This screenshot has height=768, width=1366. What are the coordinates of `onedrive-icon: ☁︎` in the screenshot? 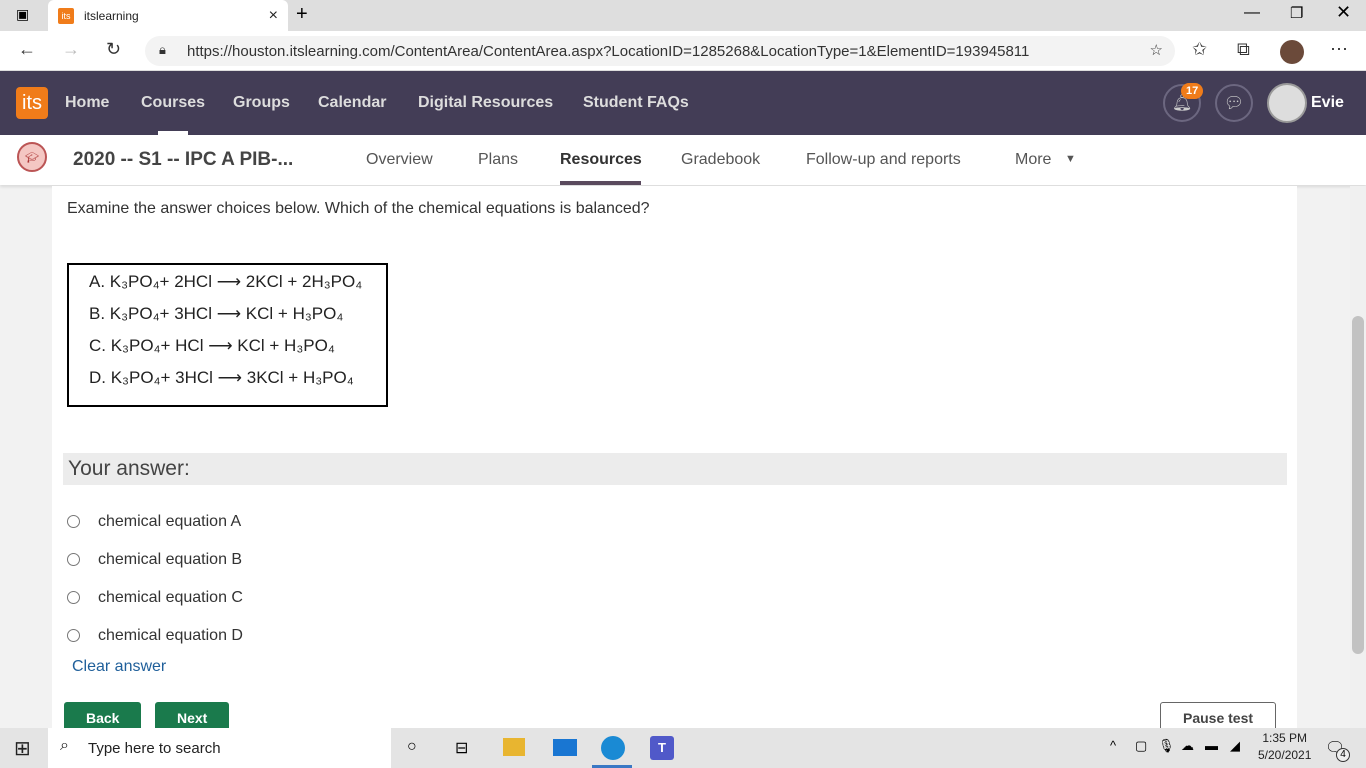 It's located at (1187, 746).